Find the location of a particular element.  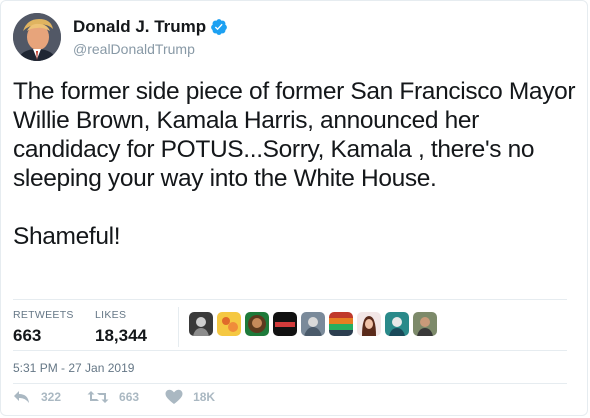

retweets-label: RETWEETS is located at coordinates (43, 315).